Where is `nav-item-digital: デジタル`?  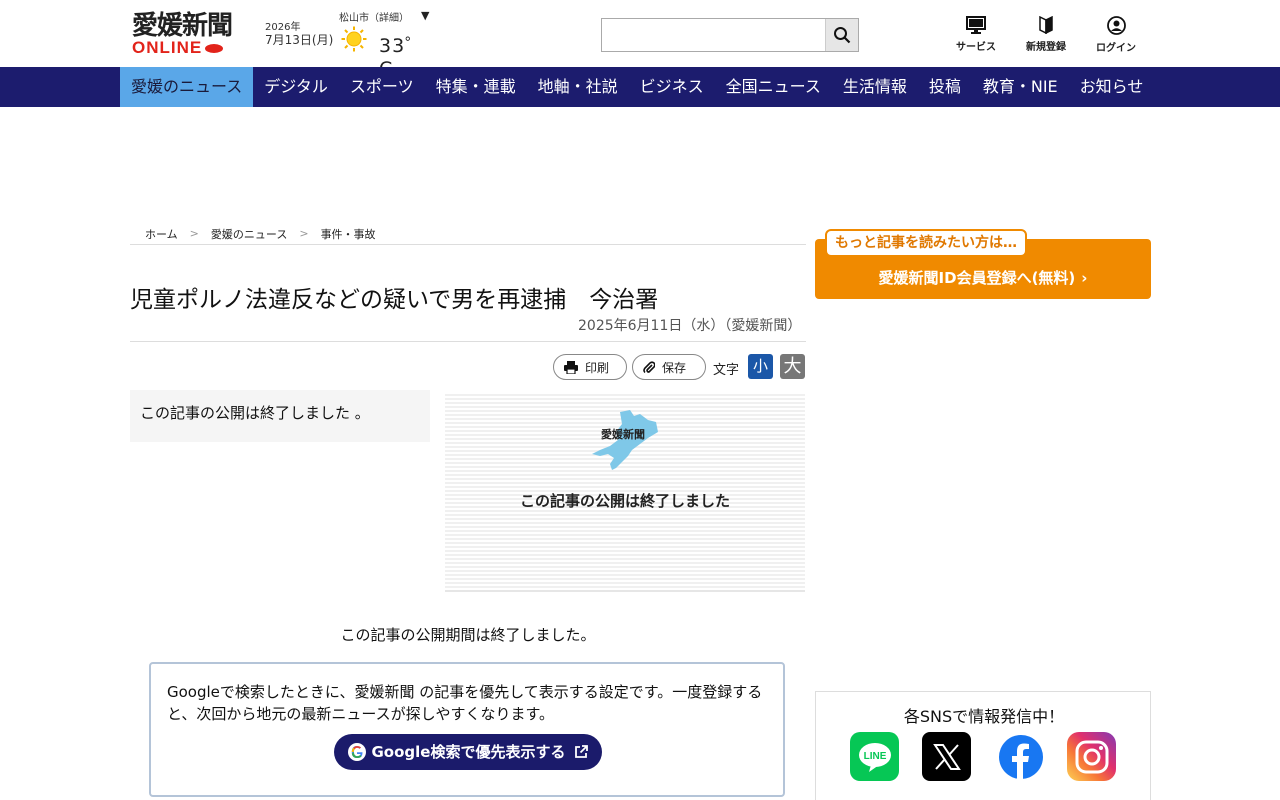 nav-item-digital: デジタル is located at coordinates (296, 87).